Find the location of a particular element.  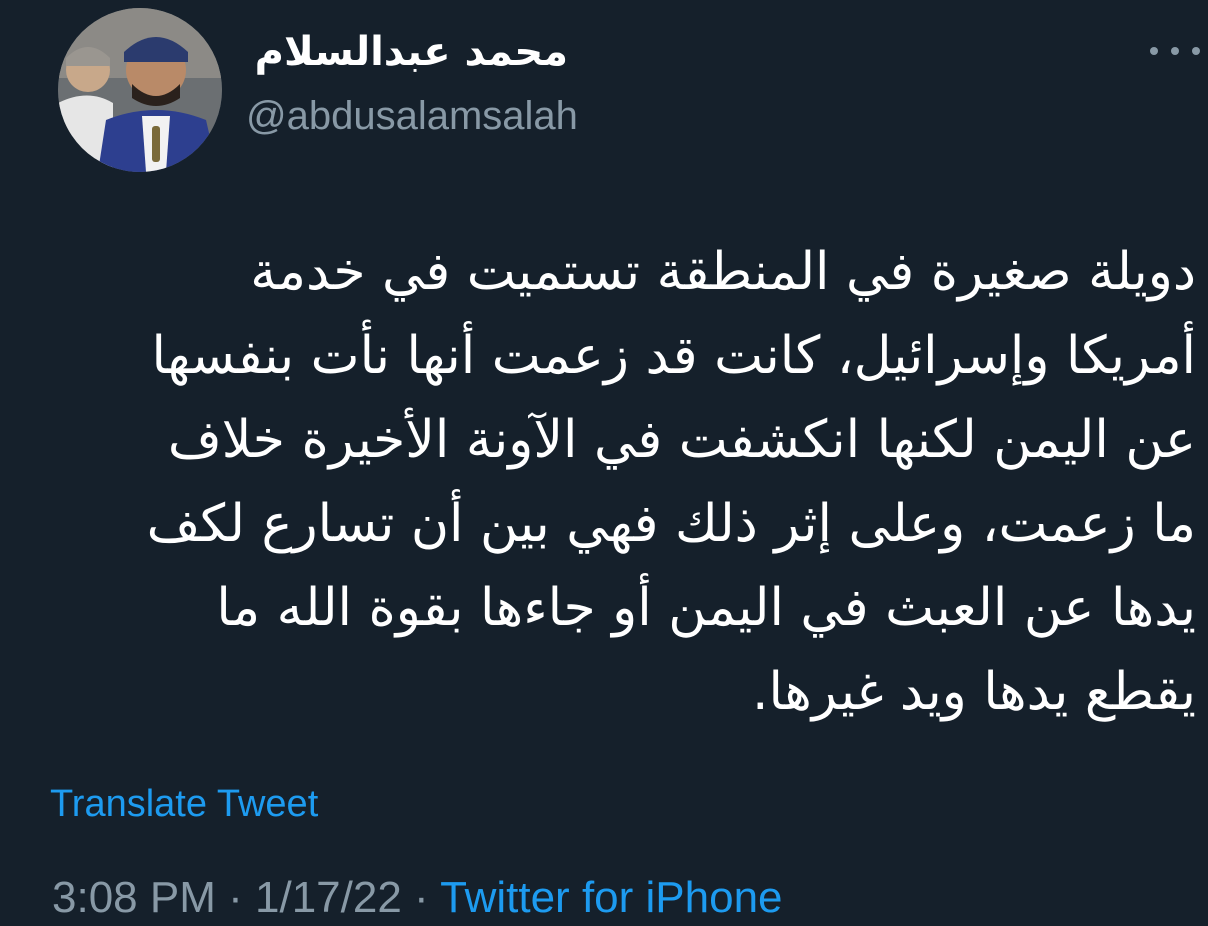

tweet-source-link: Twitter for iPhone is located at coordinates (611, 897).